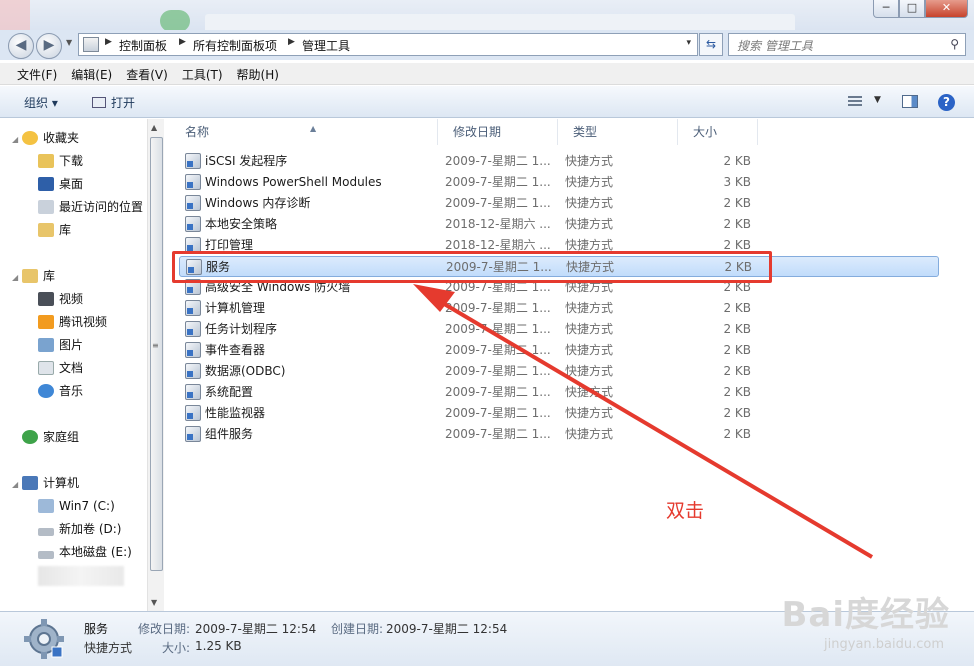 This screenshot has height=666, width=974. I want to click on annotation-text: 双击, so click(685, 511).